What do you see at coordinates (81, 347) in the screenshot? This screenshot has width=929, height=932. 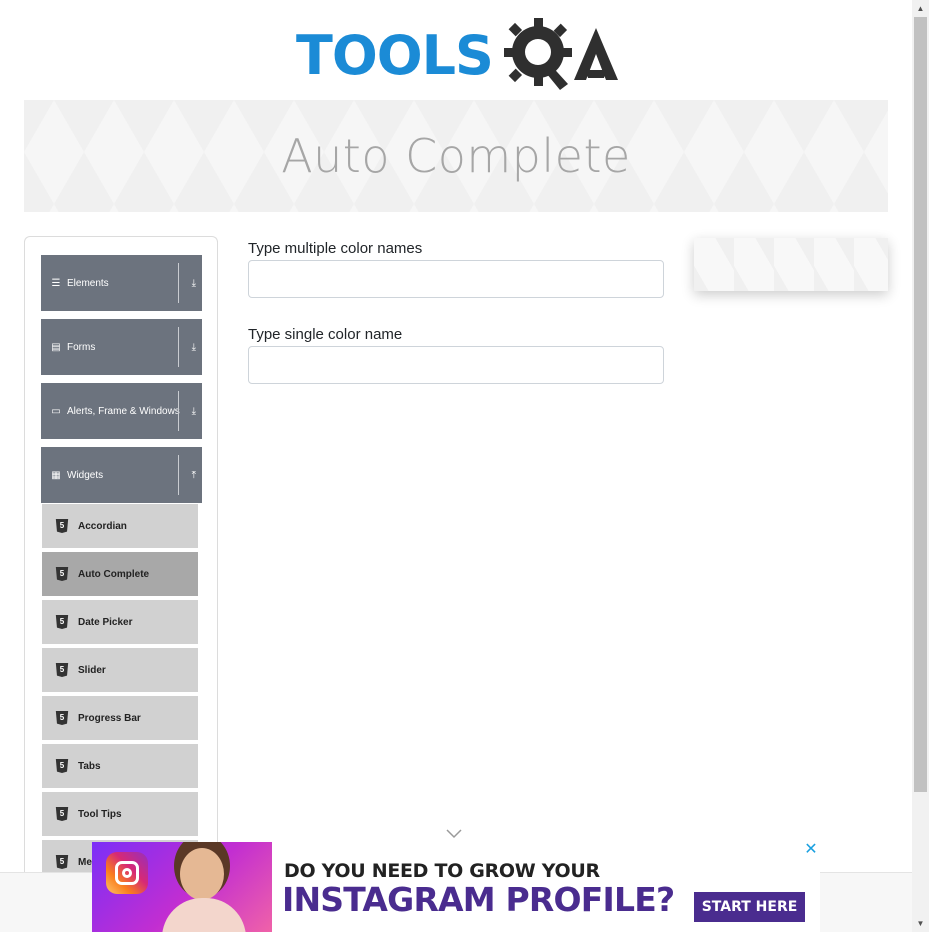 I see `sidebar-group-label: Forms` at bounding box center [81, 347].